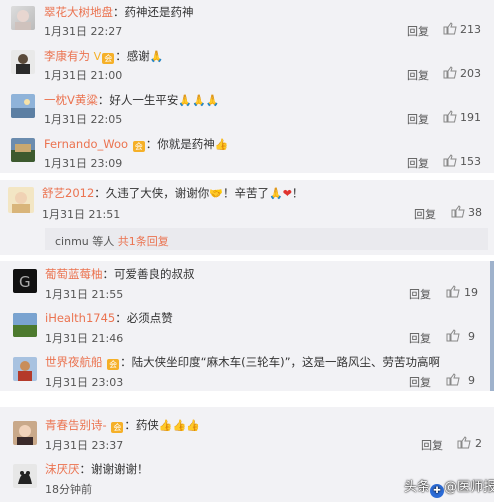 The width and height of the screenshot is (494, 502). What do you see at coordinates (221, 144) in the screenshot?
I see `thumbs-emoji: 👍` at bounding box center [221, 144].